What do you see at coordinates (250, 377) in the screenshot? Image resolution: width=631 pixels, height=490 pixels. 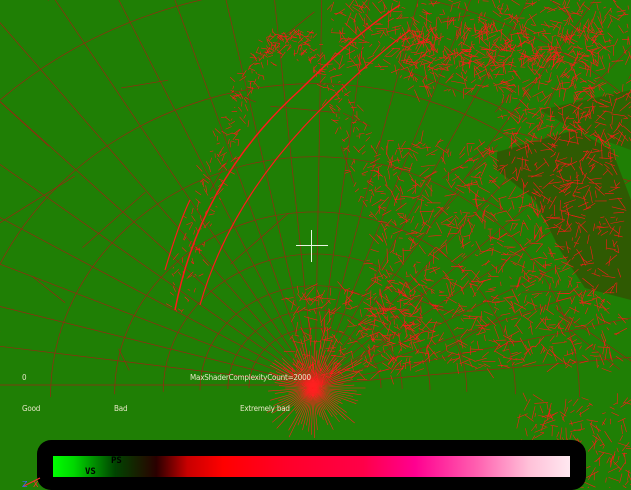 I see `max-shader-complexity-label: MaxShaderComplexityCount=2000` at bounding box center [250, 377].